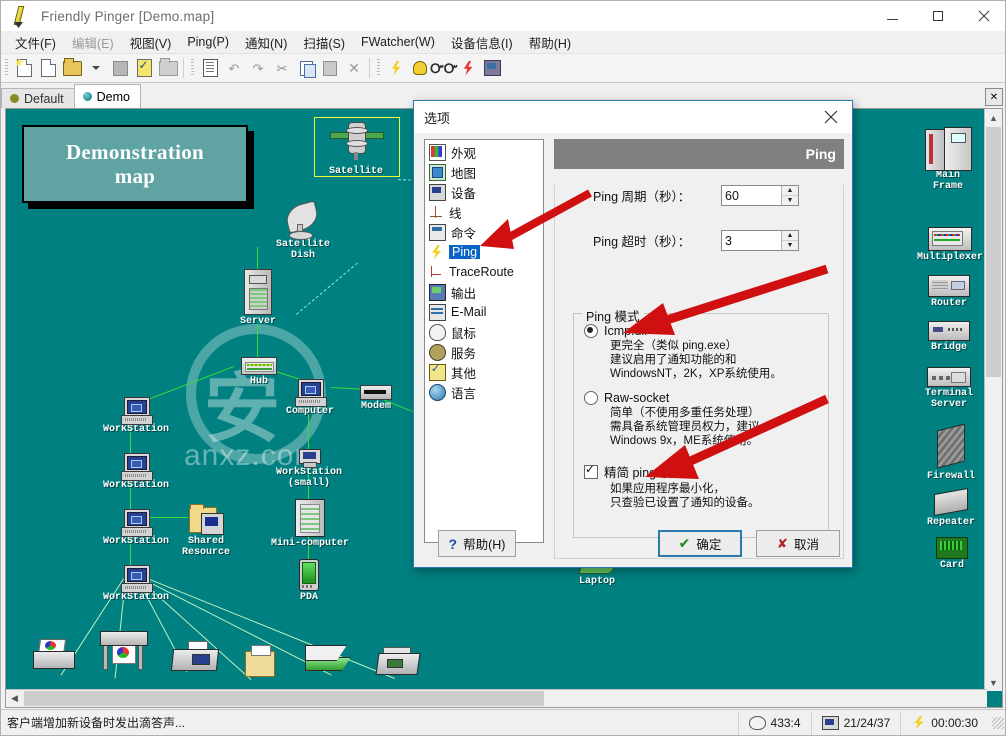 This screenshot has width=1006, height=736. What do you see at coordinates (93, 42) in the screenshot?
I see `menu-edit: 编辑(E)` at bounding box center [93, 42].